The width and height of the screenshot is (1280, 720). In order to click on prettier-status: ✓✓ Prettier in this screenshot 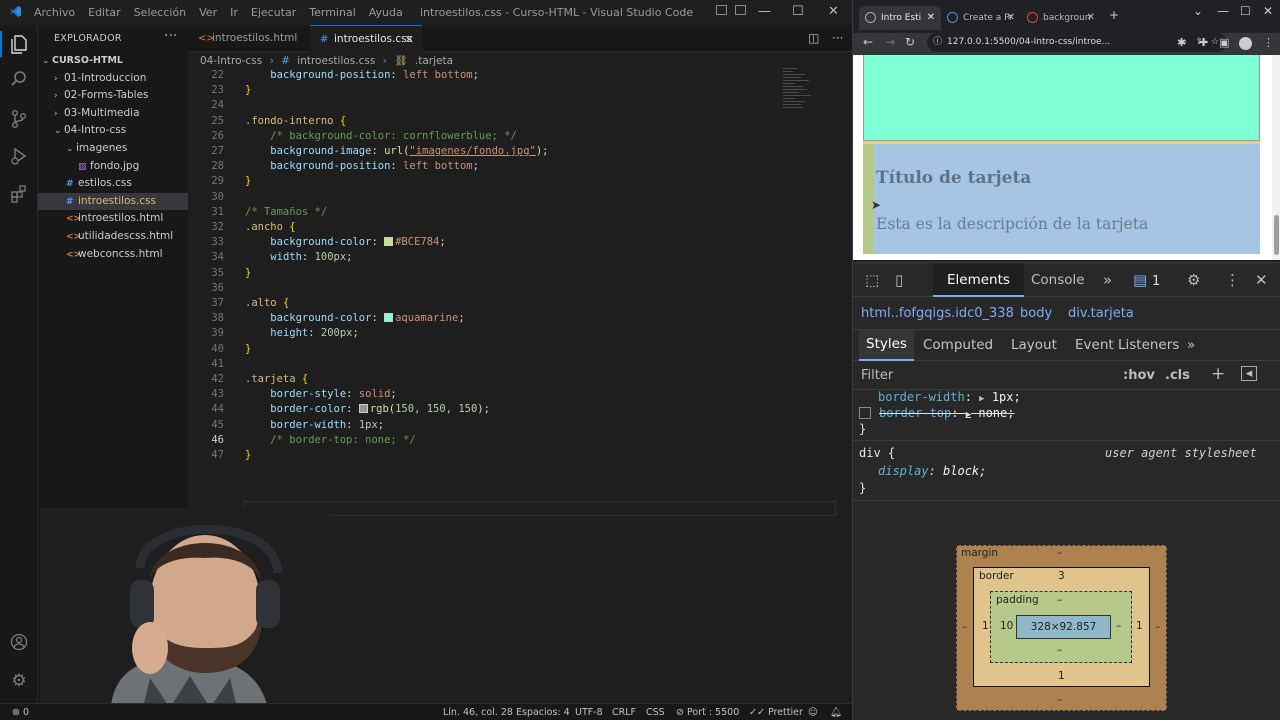, I will do `click(776, 712)`.